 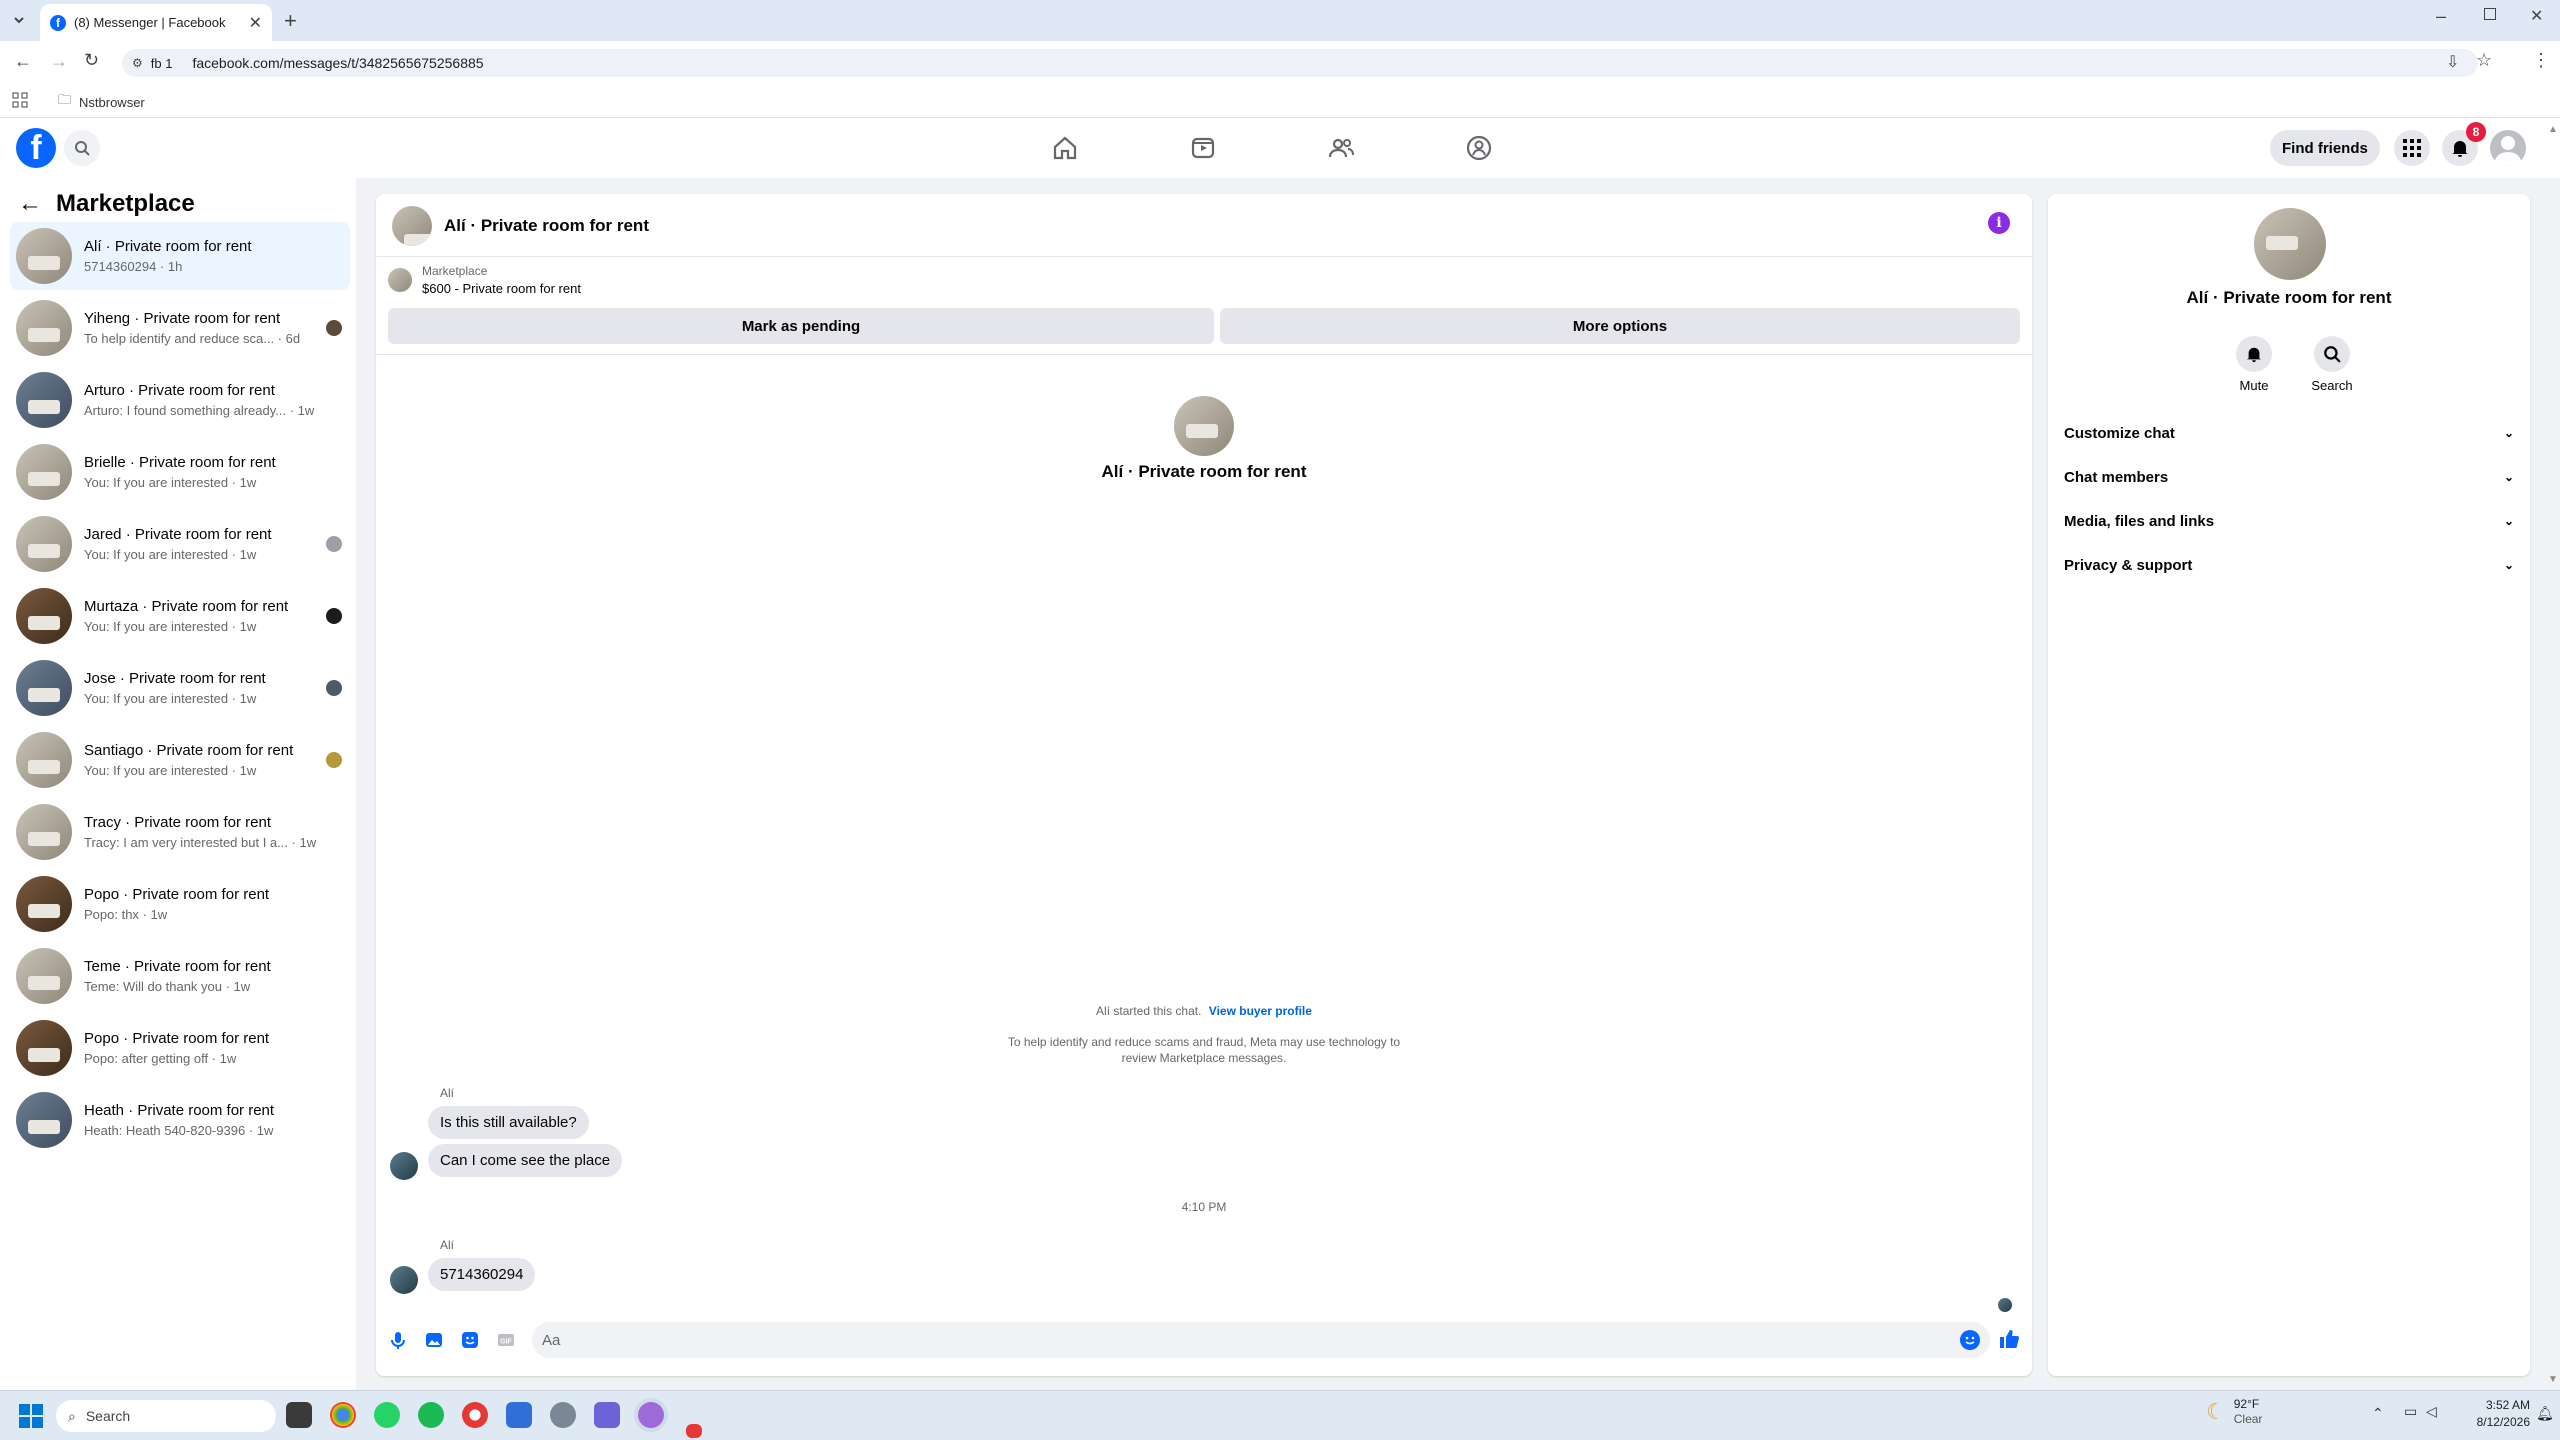 What do you see at coordinates (2490, 14) in the screenshot?
I see `restore-button` at bounding box center [2490, 14].